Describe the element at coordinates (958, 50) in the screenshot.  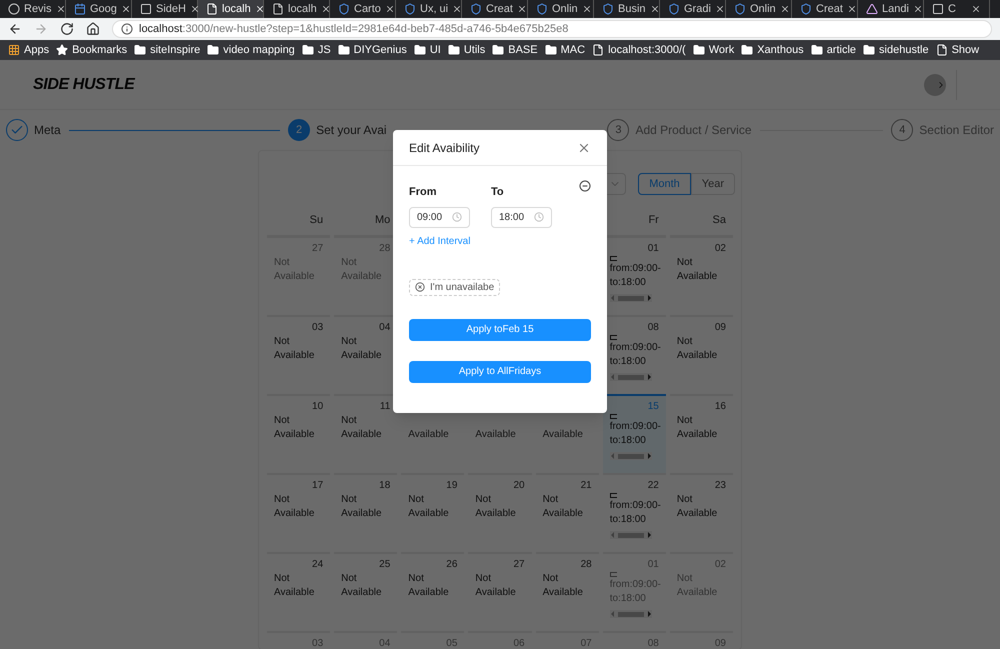
I see `bookmark: Show` at that location.